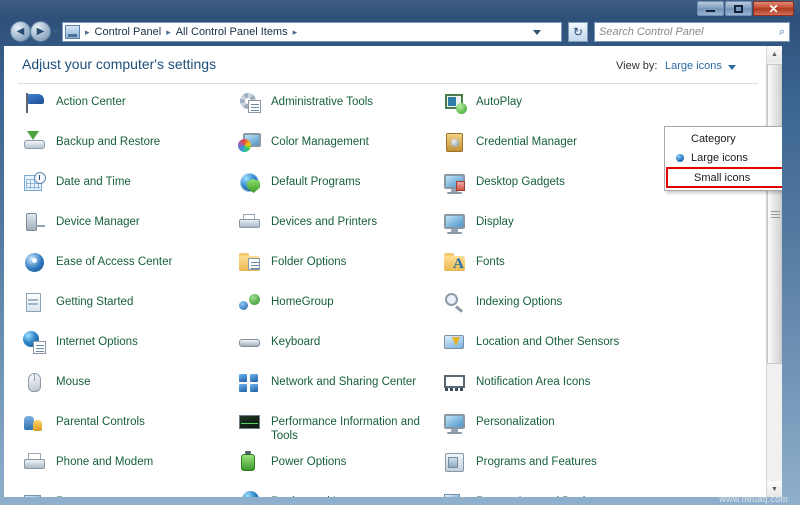 The height and width of the screenshot is (505, 800). What do you see at coordinates (723, 138) in the screenshot?
I see `menu-item-category: Category` at bounding box center [723, 138].